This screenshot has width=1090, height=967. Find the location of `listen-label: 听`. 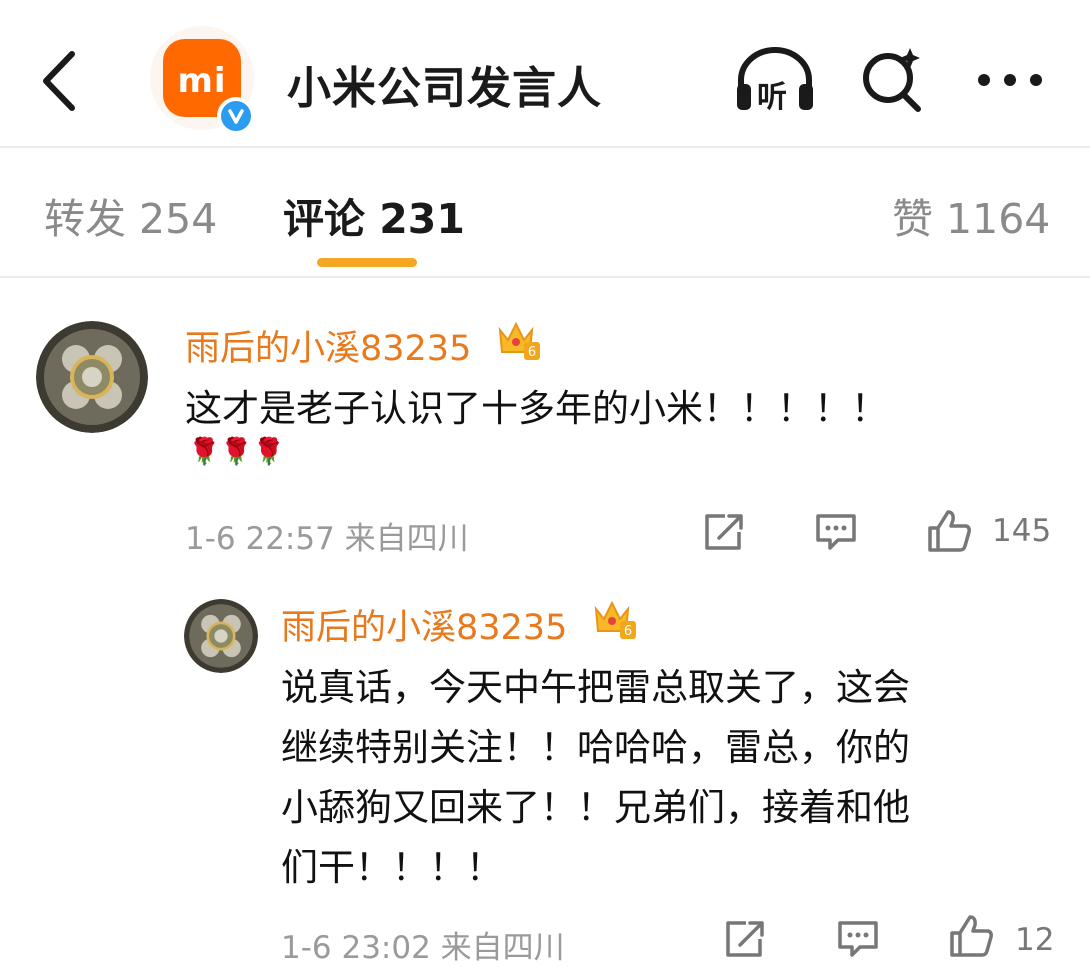

listen-label: 听 is located at coordinates (772, 97).